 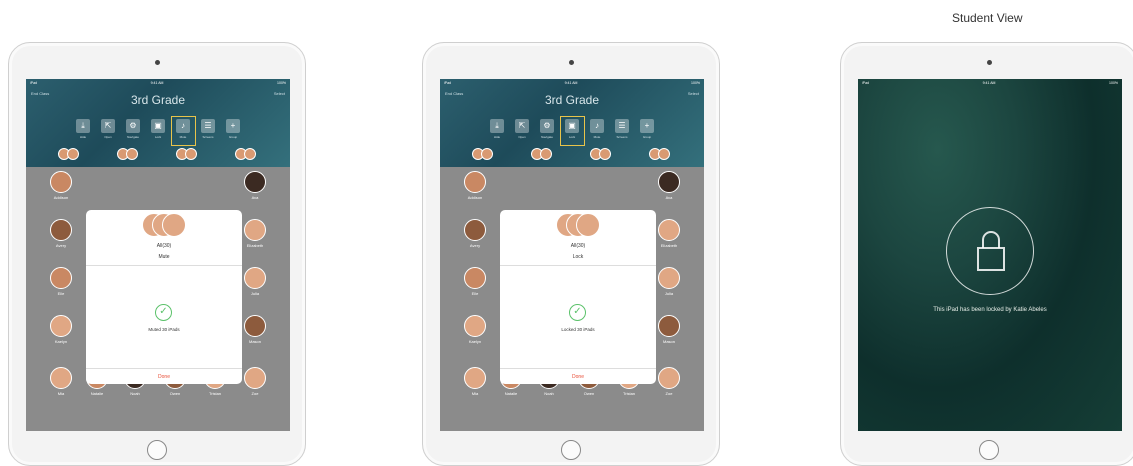 I want to click on selection-count: All(30), so click(x=578, y=246).